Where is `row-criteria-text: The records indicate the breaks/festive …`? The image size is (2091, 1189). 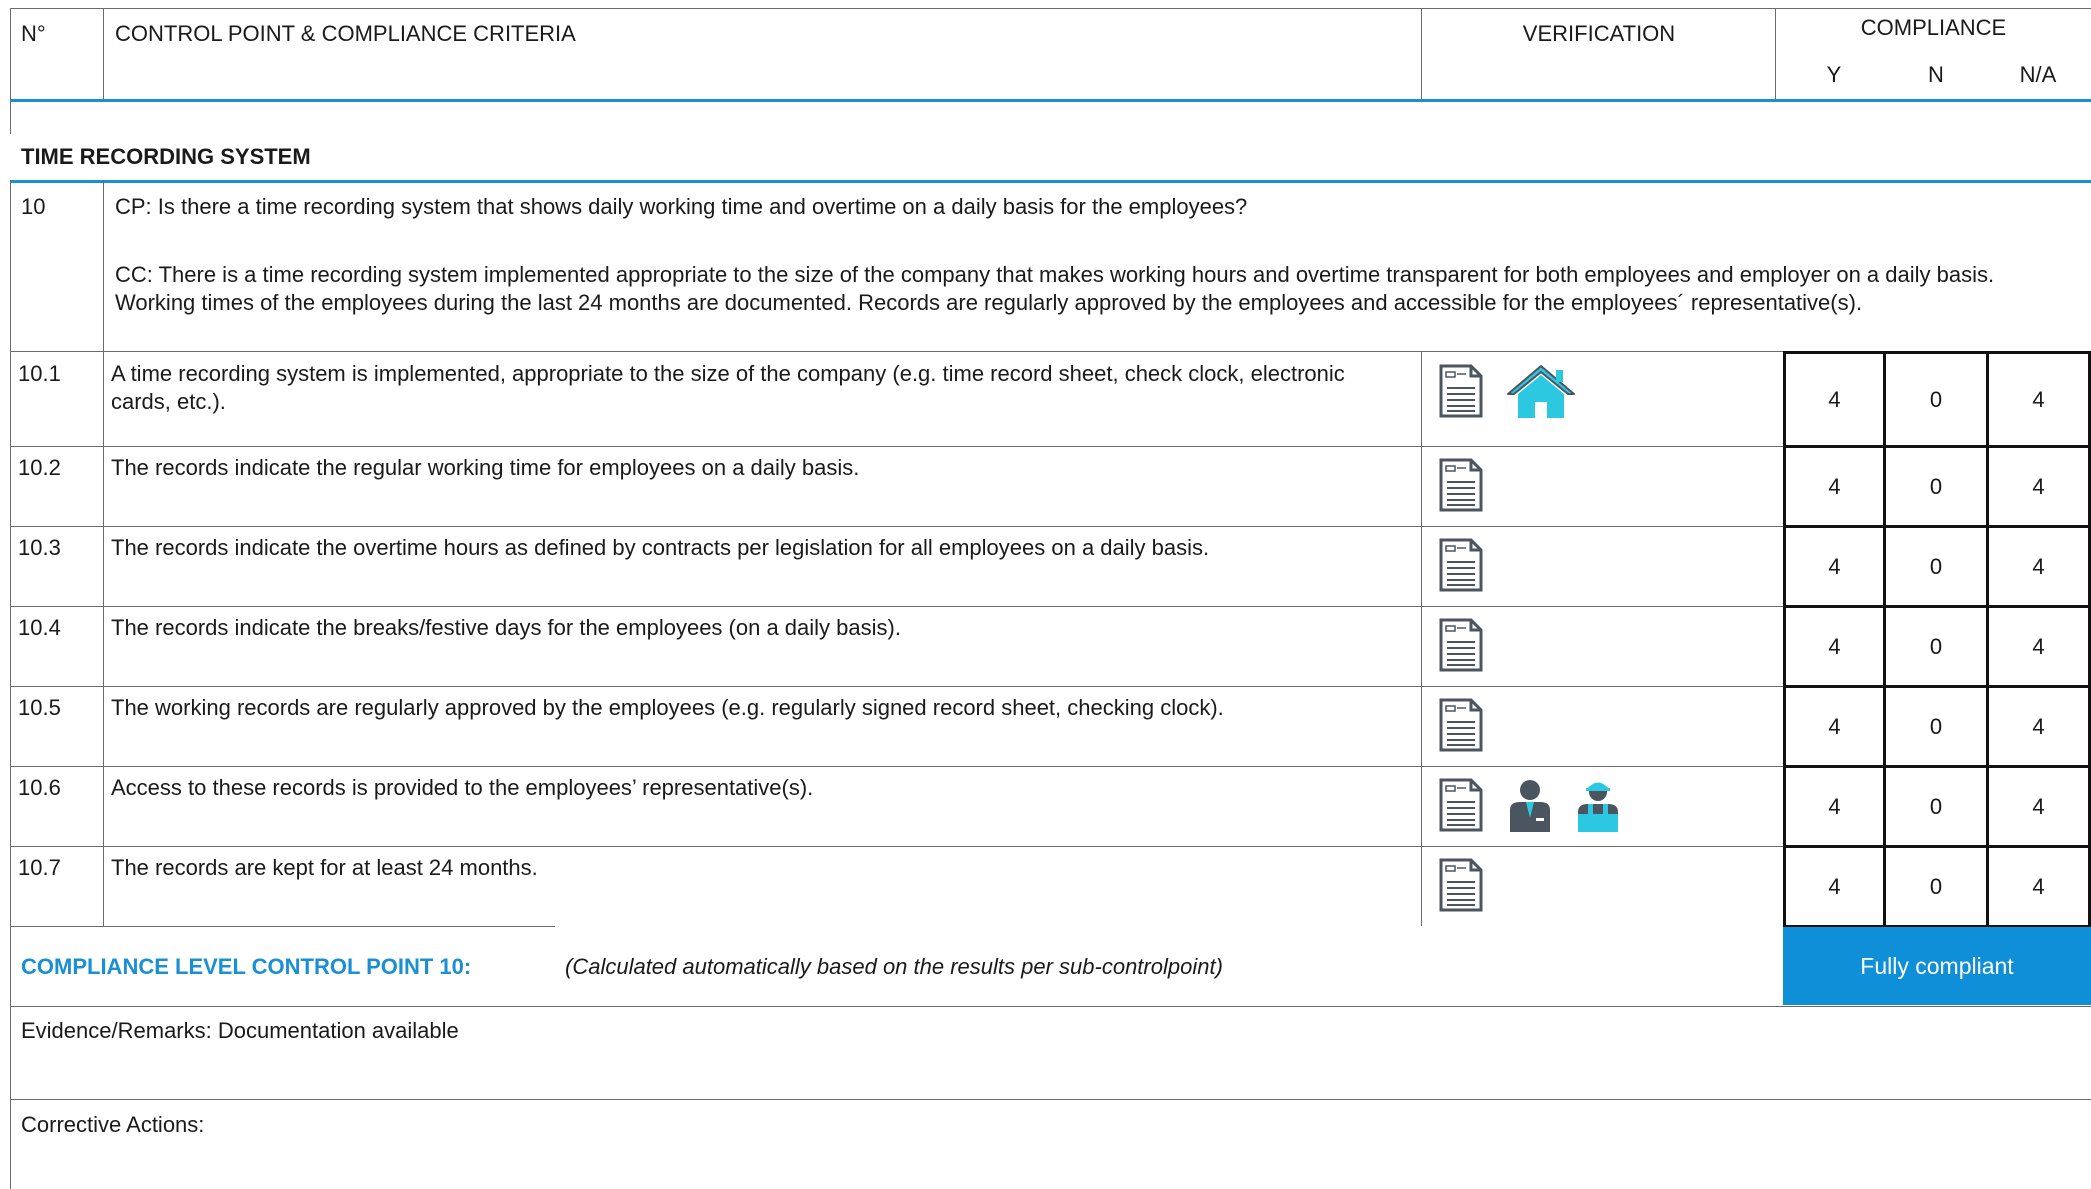
row-criteria-text: The records indicate the breaks/festive … is located at coordinates (506, 627).